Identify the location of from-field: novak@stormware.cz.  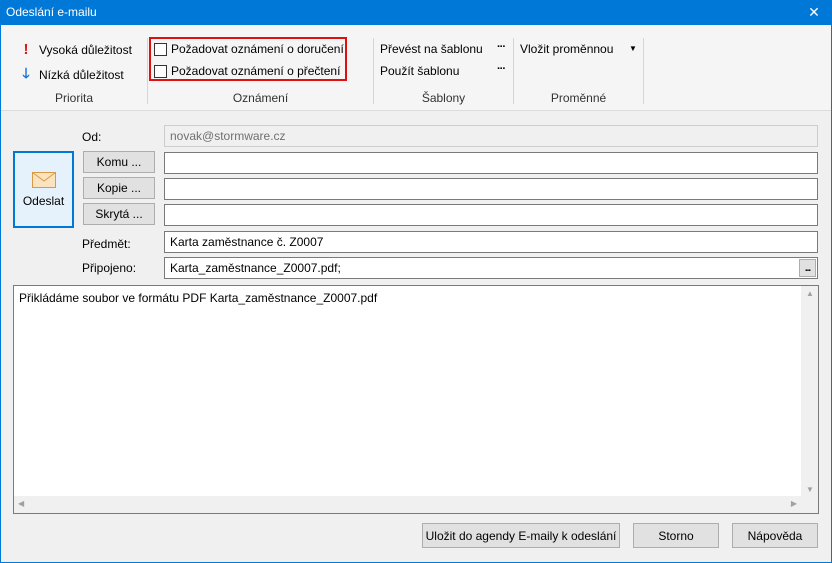
(491, 136).